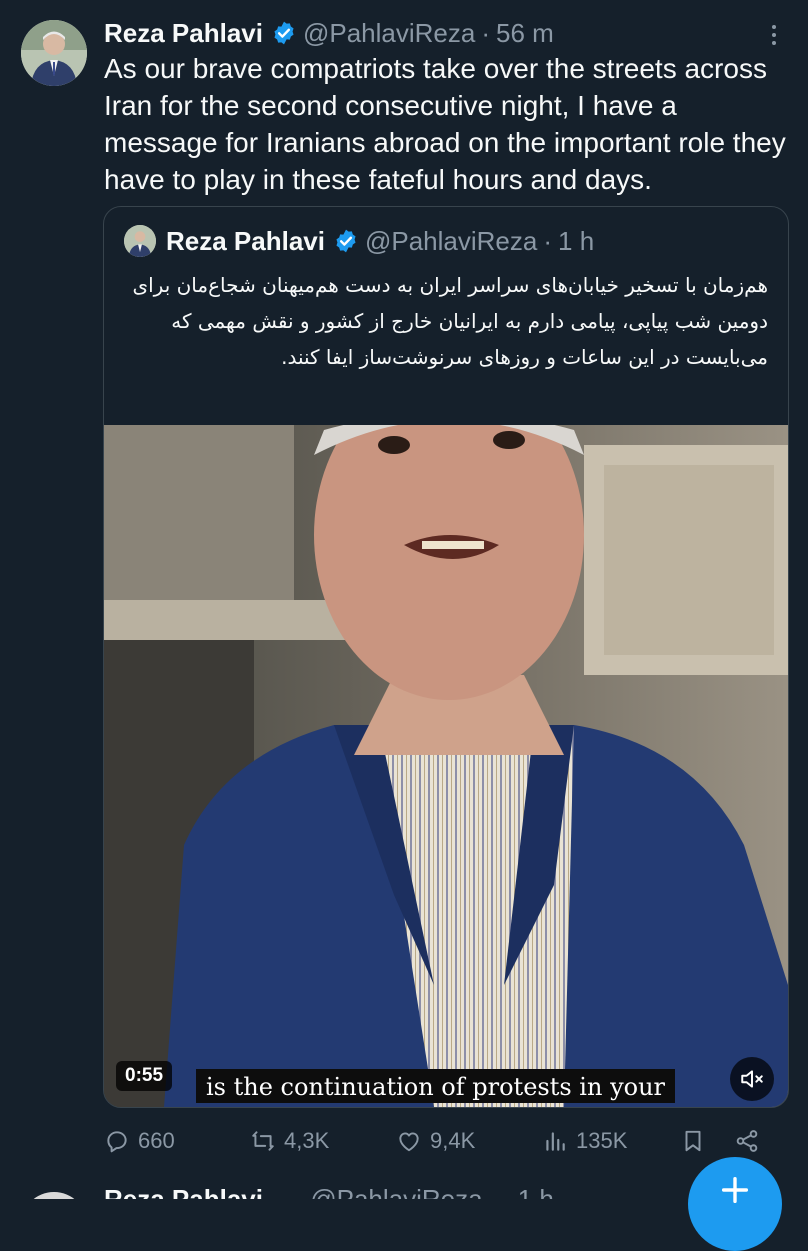 The image size is (808, 1251). I want to click on bookmark-icon, so click(693, 1141).